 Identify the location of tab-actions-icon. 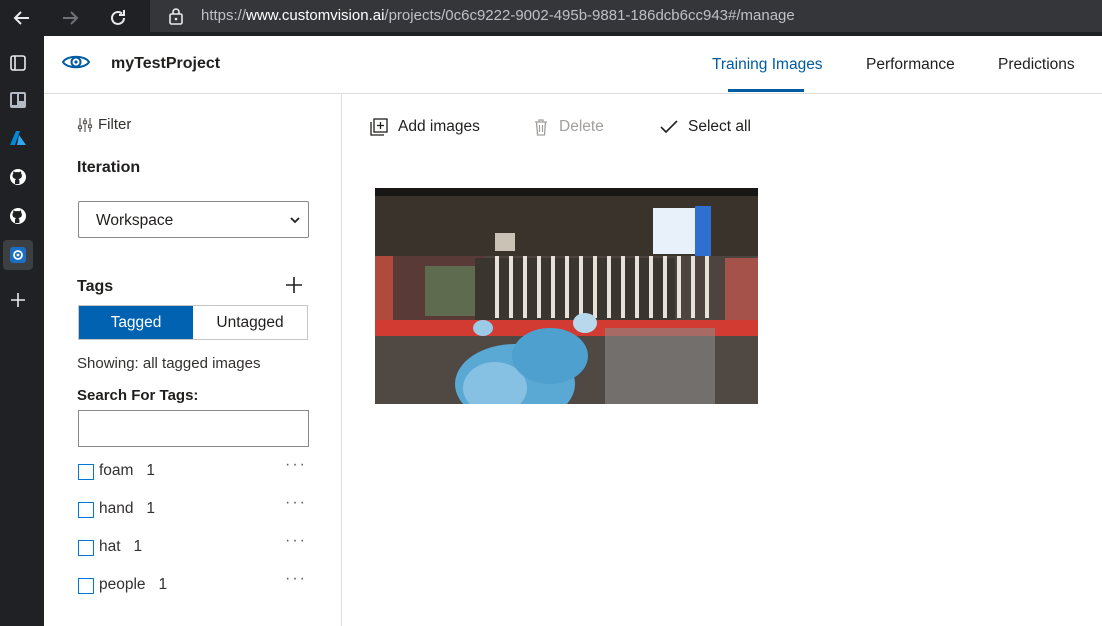
(18, 63).